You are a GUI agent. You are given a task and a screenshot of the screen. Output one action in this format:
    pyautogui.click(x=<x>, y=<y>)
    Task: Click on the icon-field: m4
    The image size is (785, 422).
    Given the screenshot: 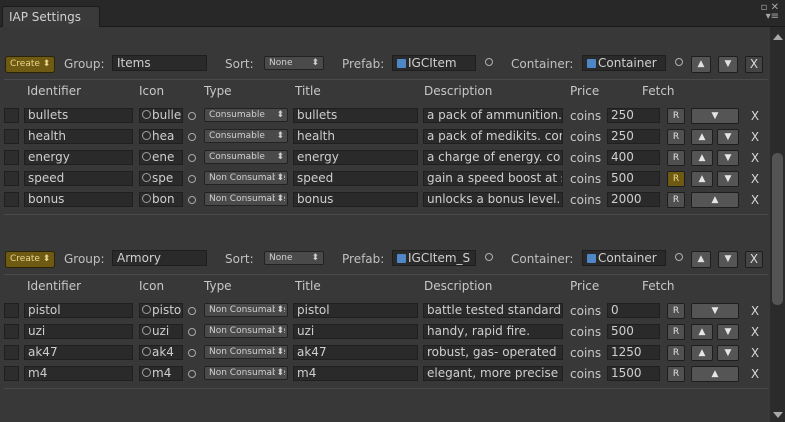 What is the action you would take?
    pyautogui.click(x=161, y=373)
    